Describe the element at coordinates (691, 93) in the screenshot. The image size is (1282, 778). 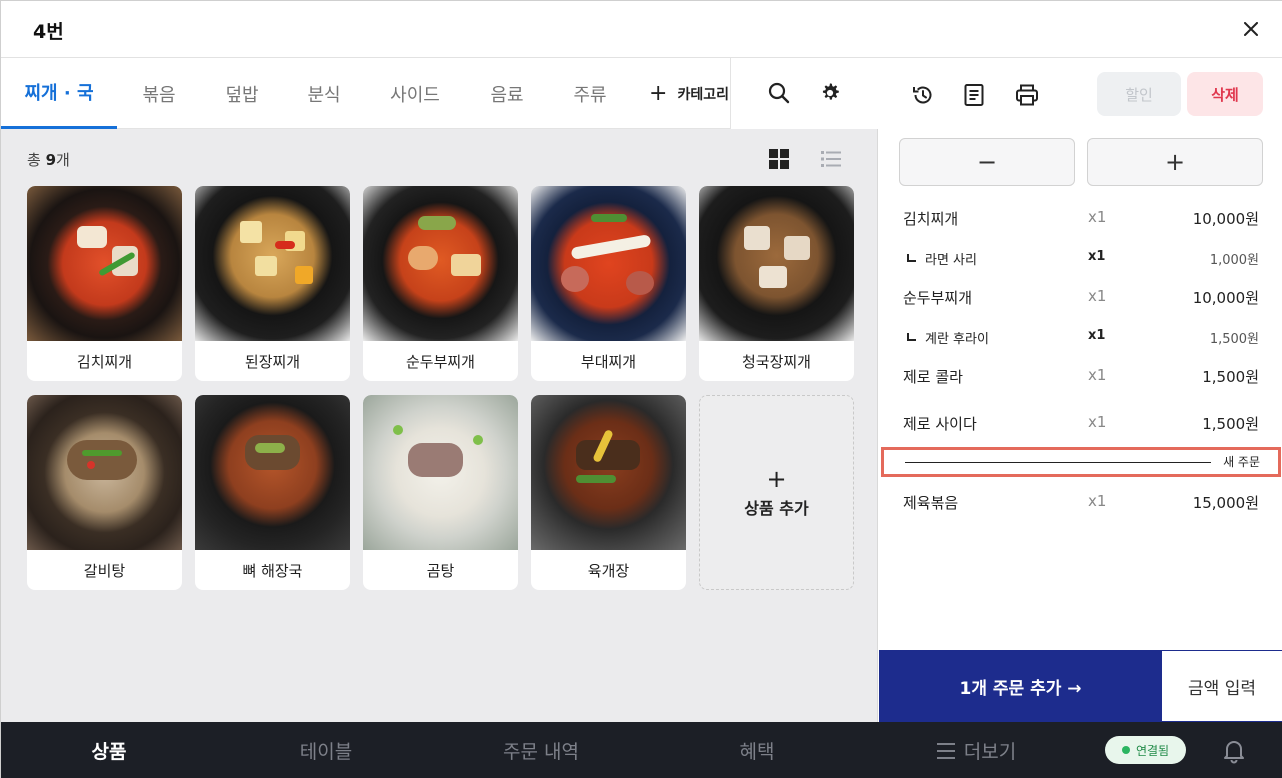
I see `add-category-button: + 카테고리` at that location.